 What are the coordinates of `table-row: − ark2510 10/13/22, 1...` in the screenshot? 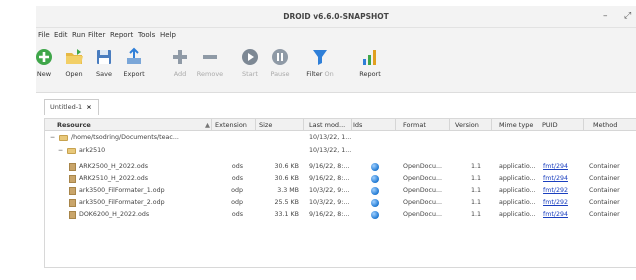 It's located at (340, 151).